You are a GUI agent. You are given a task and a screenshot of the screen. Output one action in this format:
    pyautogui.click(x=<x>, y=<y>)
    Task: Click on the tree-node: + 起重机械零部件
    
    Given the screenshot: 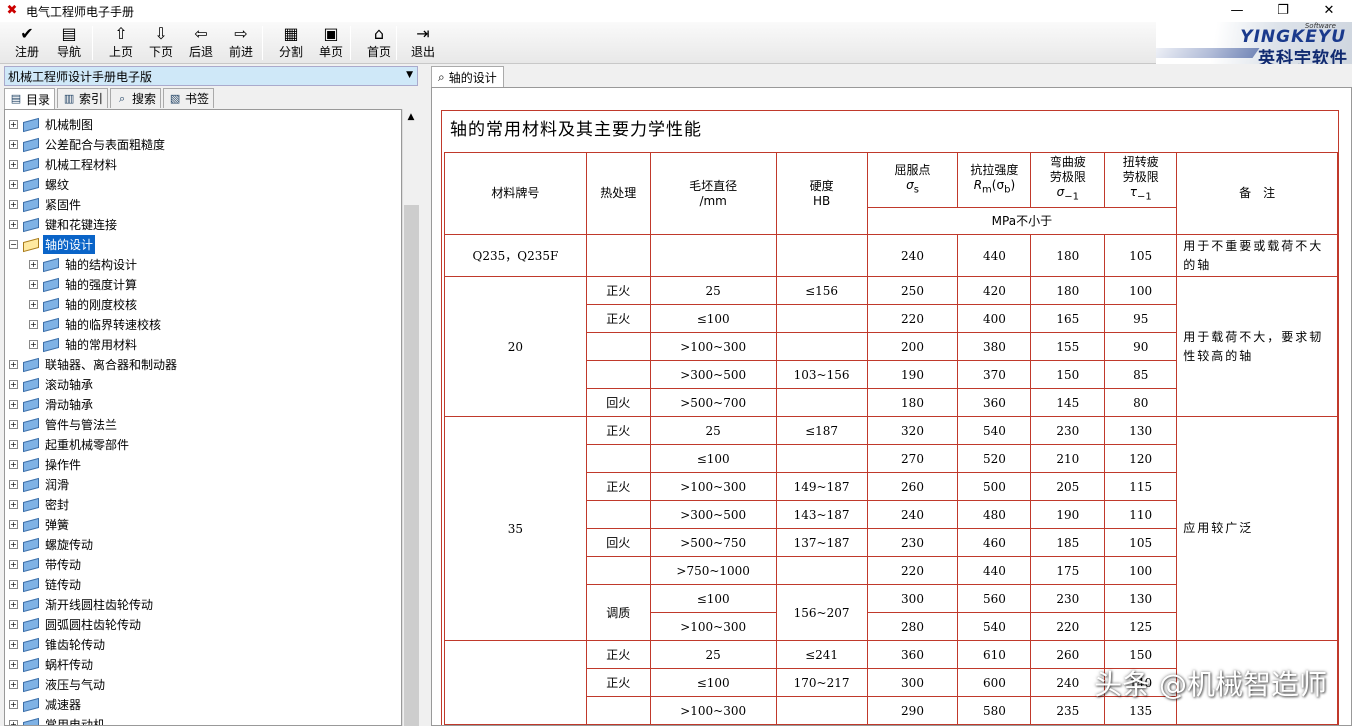 What is the action you would take?
    pyautogui.click(x=70, y=444)
    